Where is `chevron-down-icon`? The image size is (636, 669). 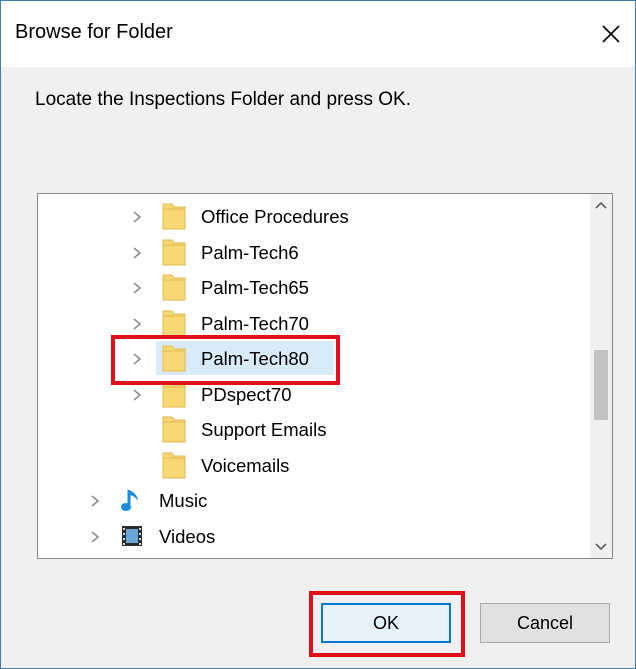 chevron-down-icon is located at coordinates (601, 547).